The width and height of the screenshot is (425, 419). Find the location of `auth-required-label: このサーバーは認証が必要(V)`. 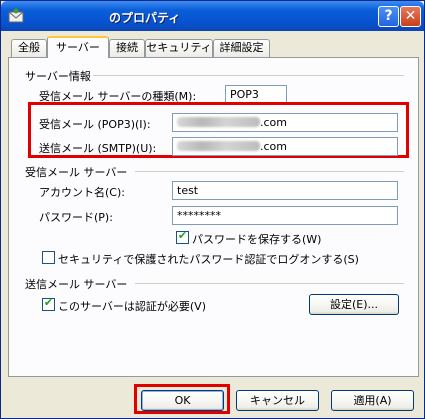

auth-required-label: このサーバーは認証が必要(V) is located at coordinates (132, 306).